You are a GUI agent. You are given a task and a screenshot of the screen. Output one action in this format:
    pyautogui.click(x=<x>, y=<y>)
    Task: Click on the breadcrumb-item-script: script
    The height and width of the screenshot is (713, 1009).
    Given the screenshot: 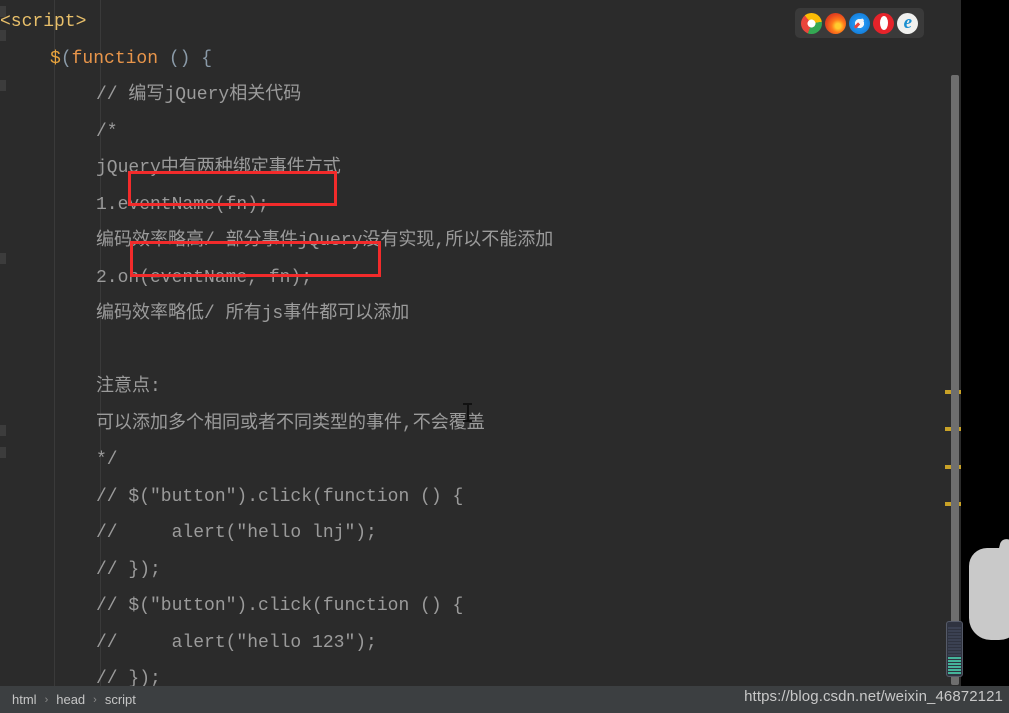 What is the action you would take?
    pyautogui.click(x=120, y=699)
    